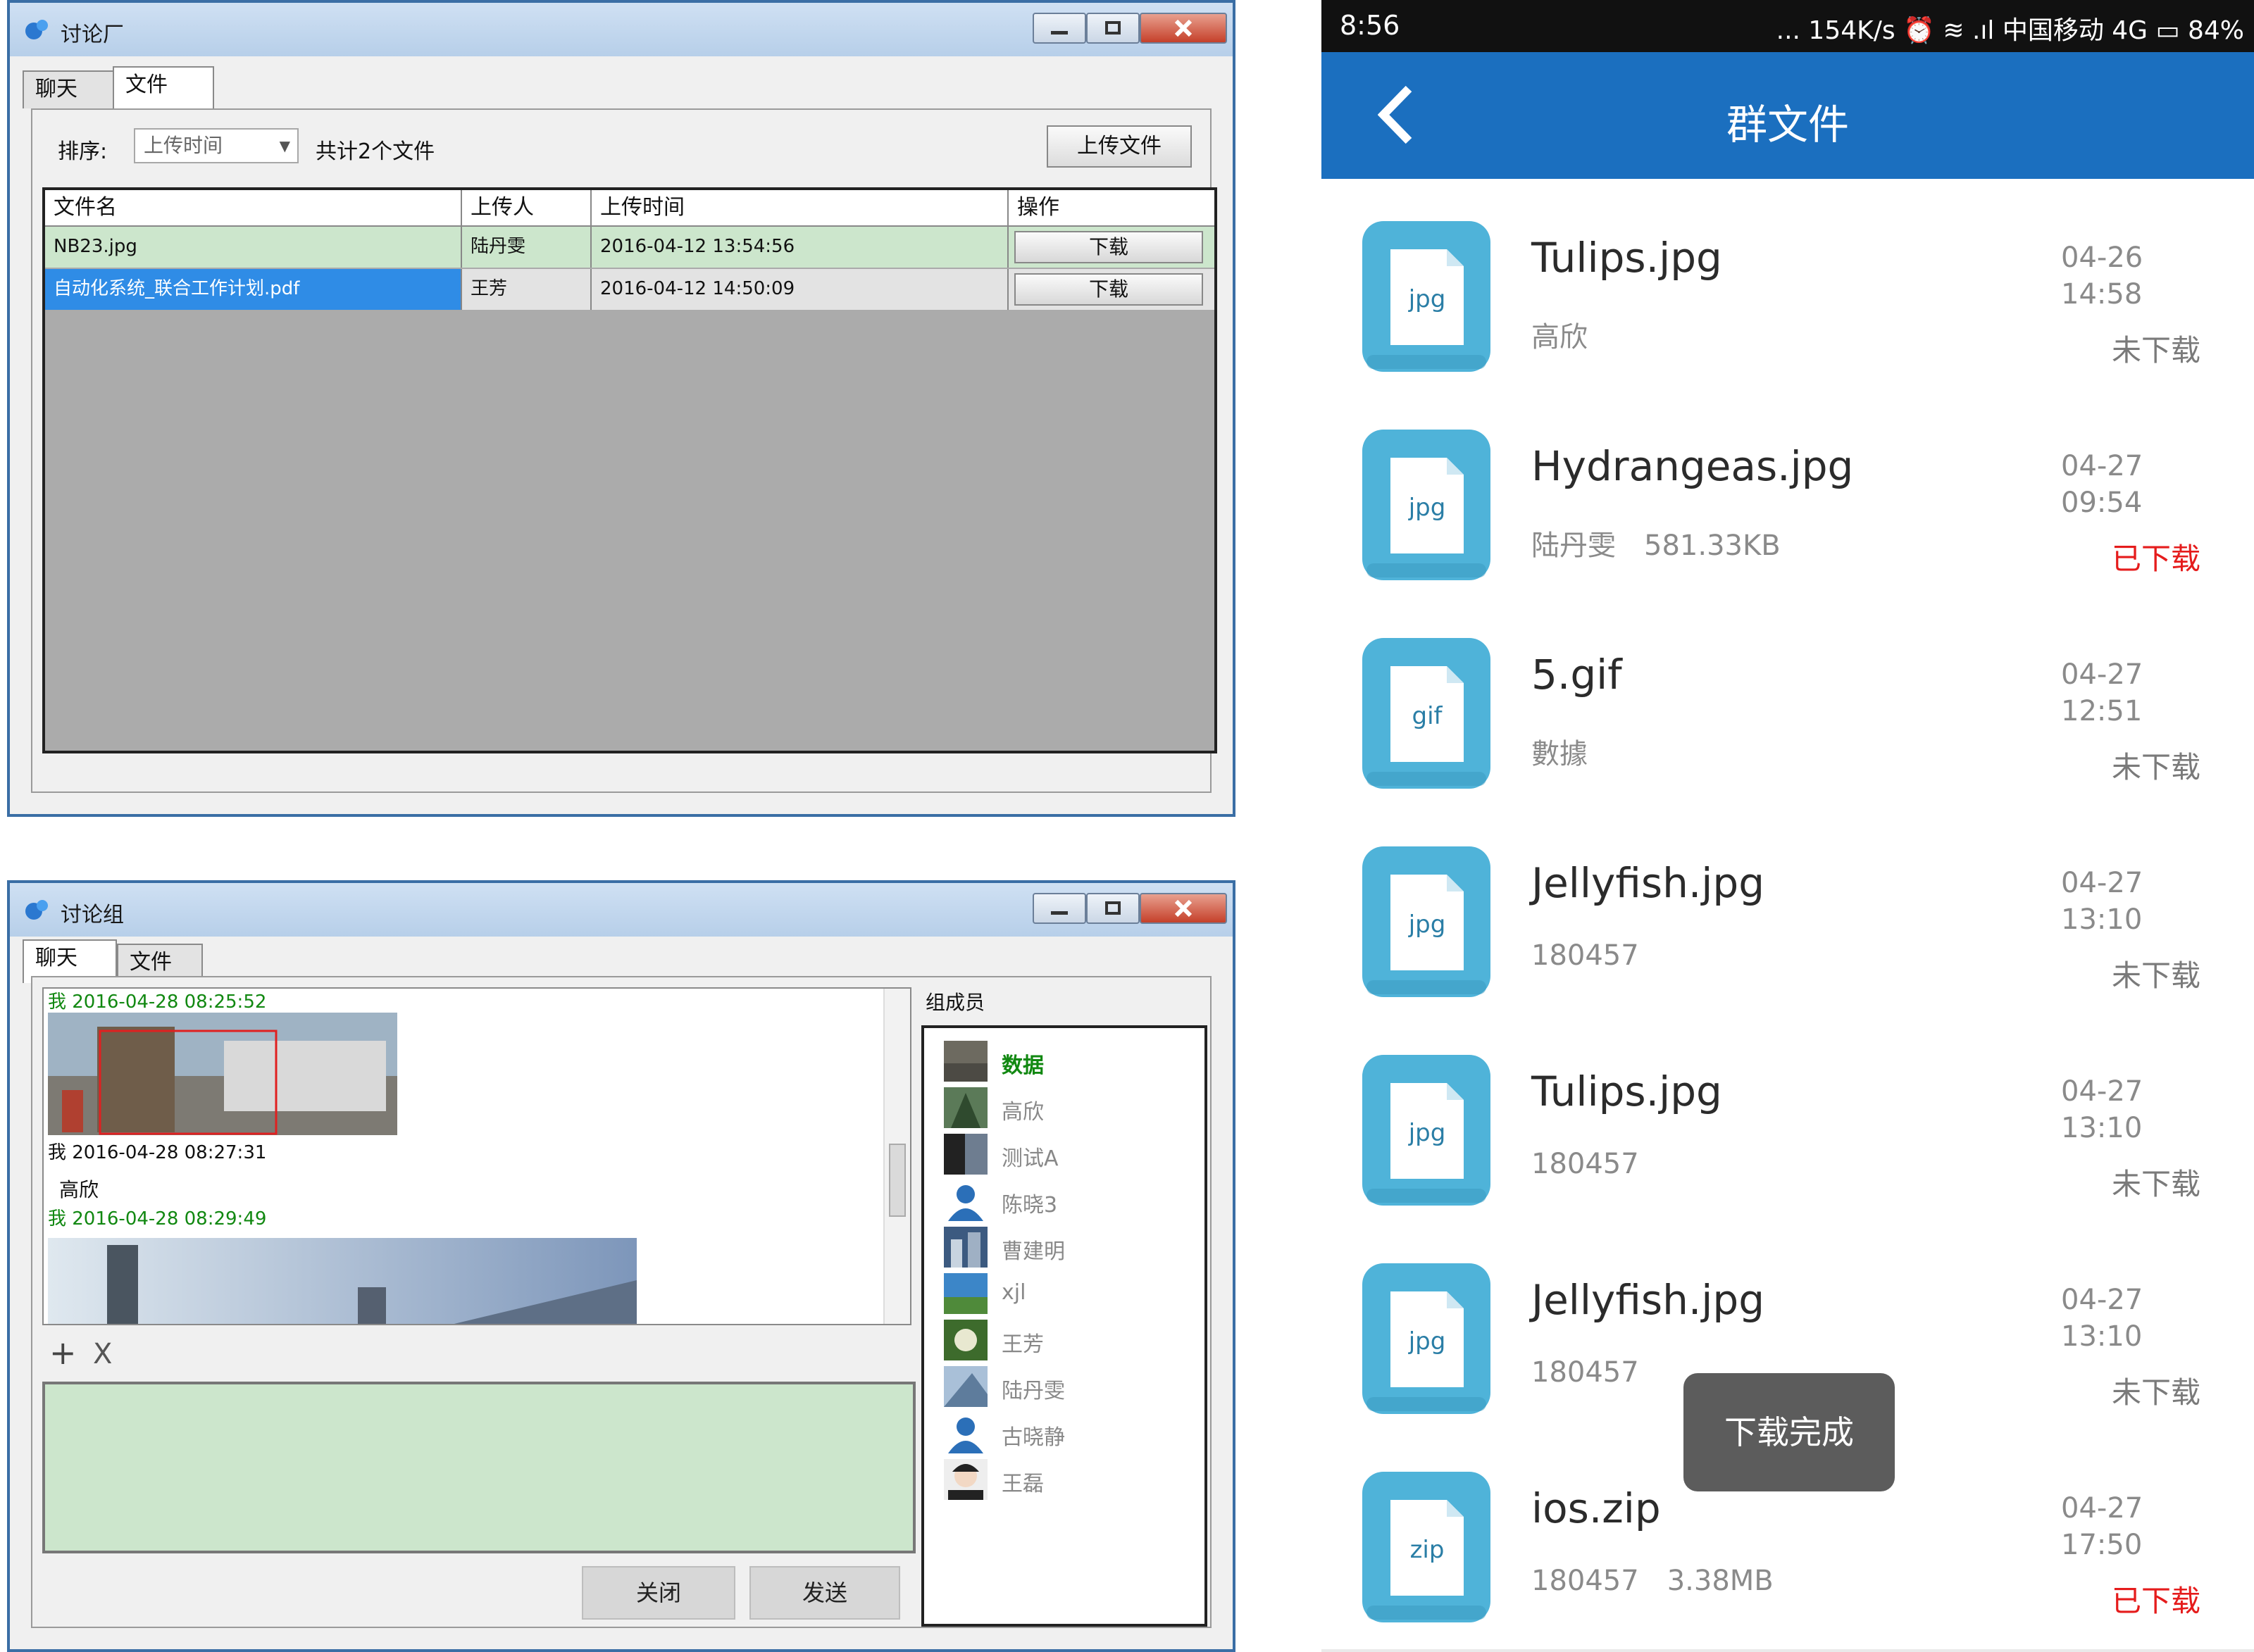 This screenshot has width=2254, height=1652. Describe the element at coordinates (2102, 503) in the screenshot. I see `file-time: 09:54` at that location.